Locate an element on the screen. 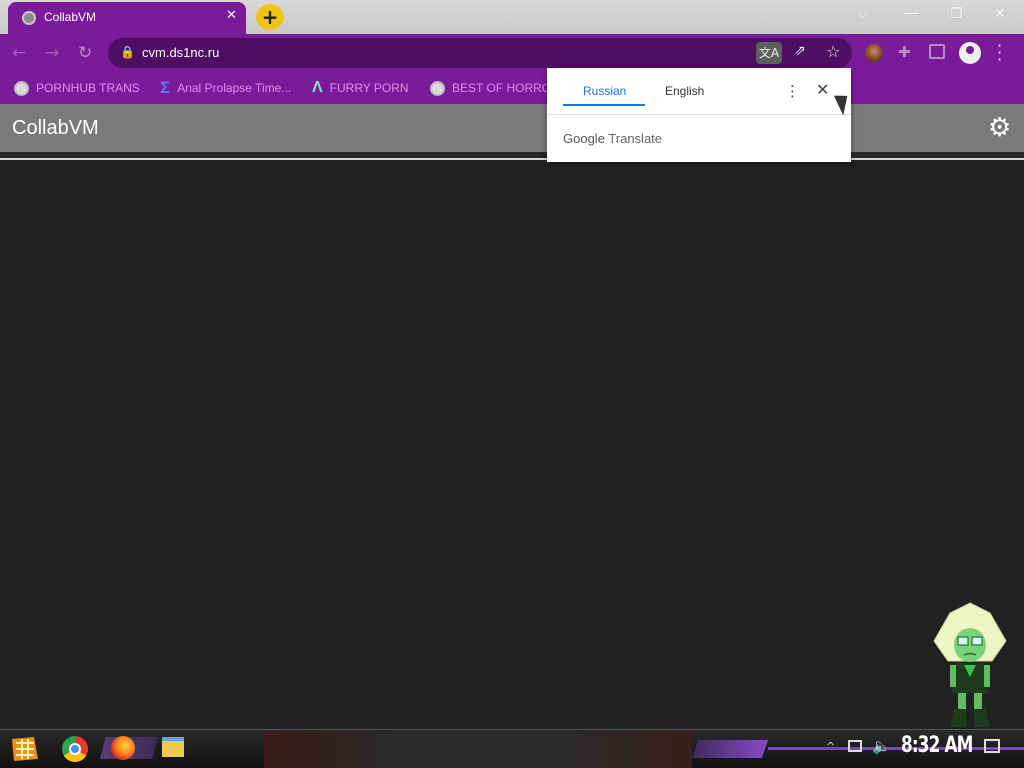 This screenshot has width=1024, height=768. desktop-character is located at coordinates (970, 664).